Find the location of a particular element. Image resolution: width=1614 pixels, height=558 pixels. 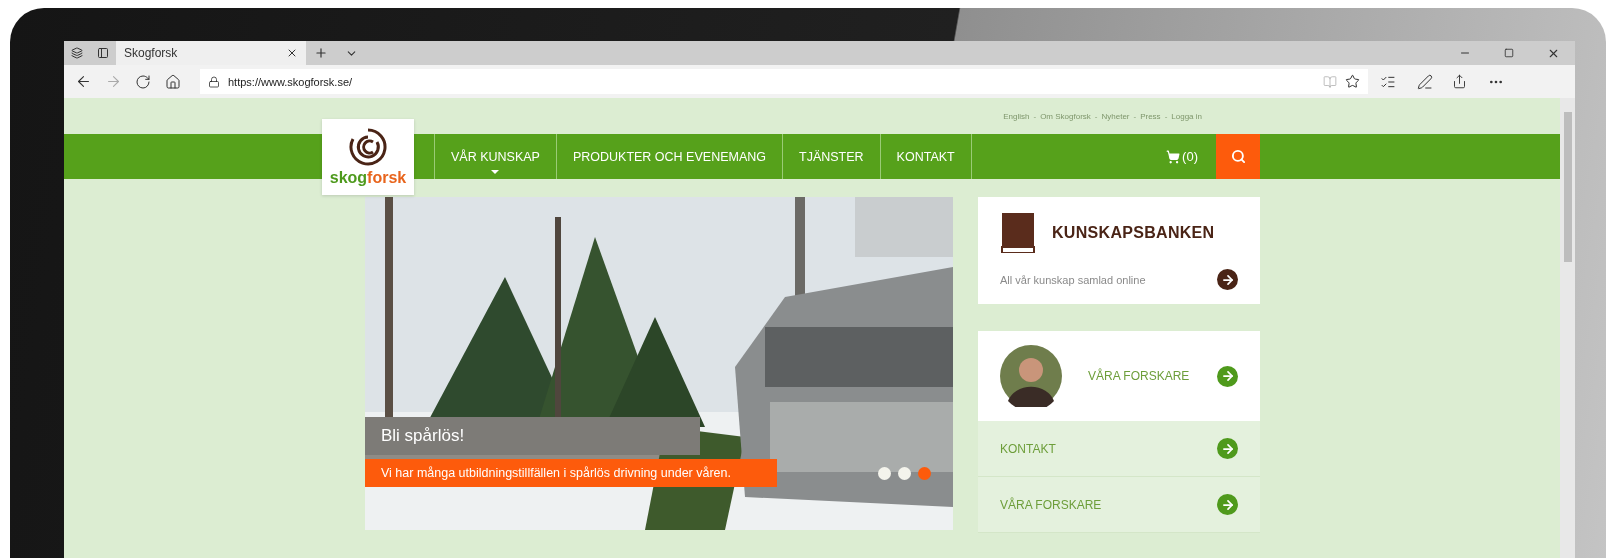

sidebar-link: KONTAKT is located at coordinates (1119, 449).